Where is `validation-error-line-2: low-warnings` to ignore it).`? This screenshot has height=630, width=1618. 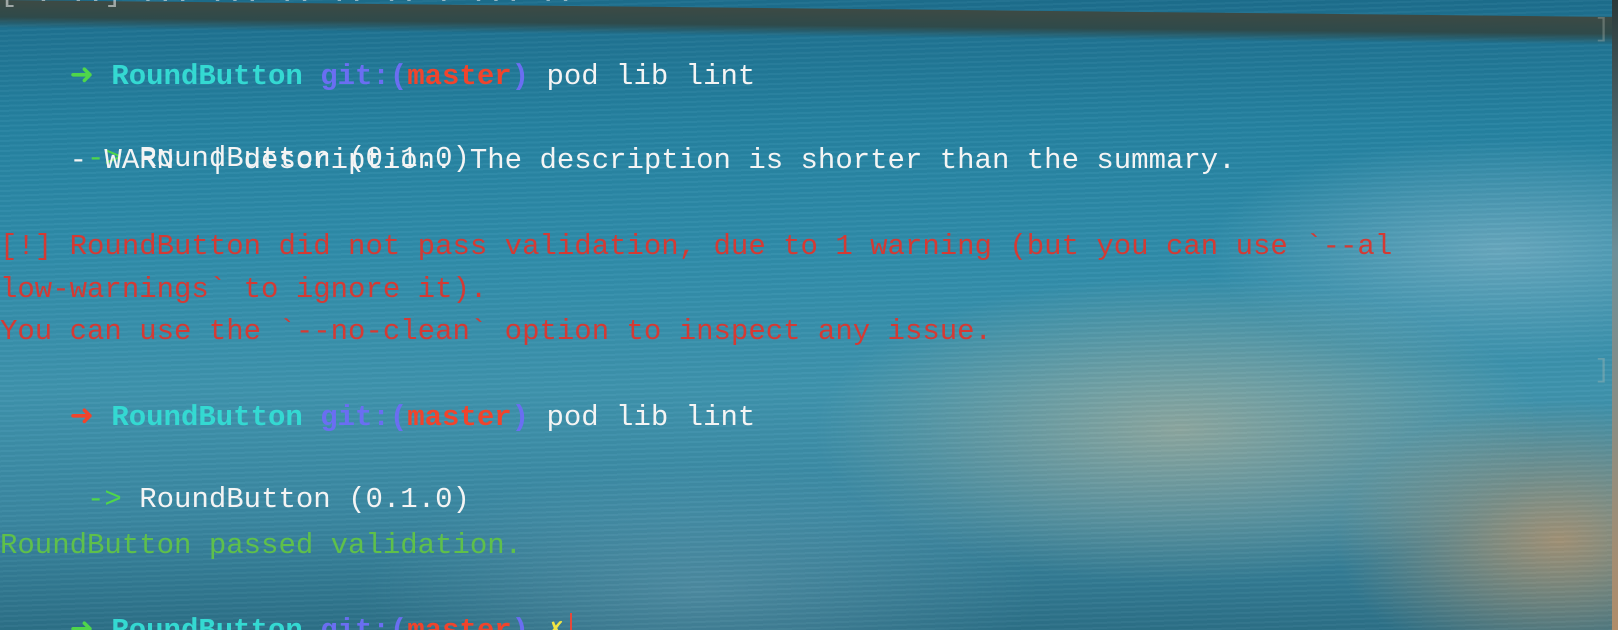
validation-error-line-2: low-warnings` to ignore it). is located at coordinates (244, 289).